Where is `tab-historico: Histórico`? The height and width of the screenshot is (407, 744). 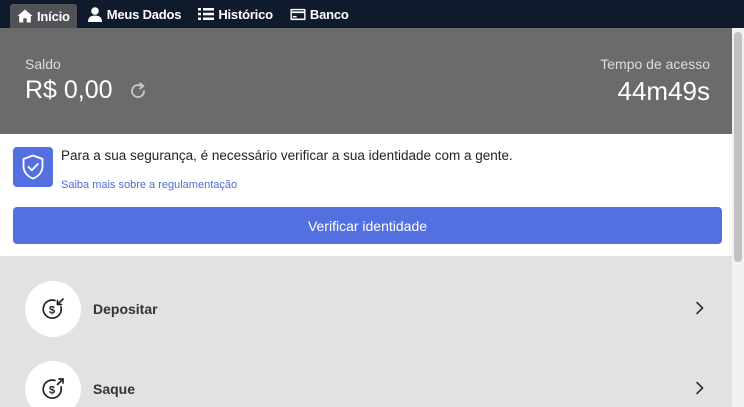 tab-historico: Histórico is located at coordinates (235, 14).